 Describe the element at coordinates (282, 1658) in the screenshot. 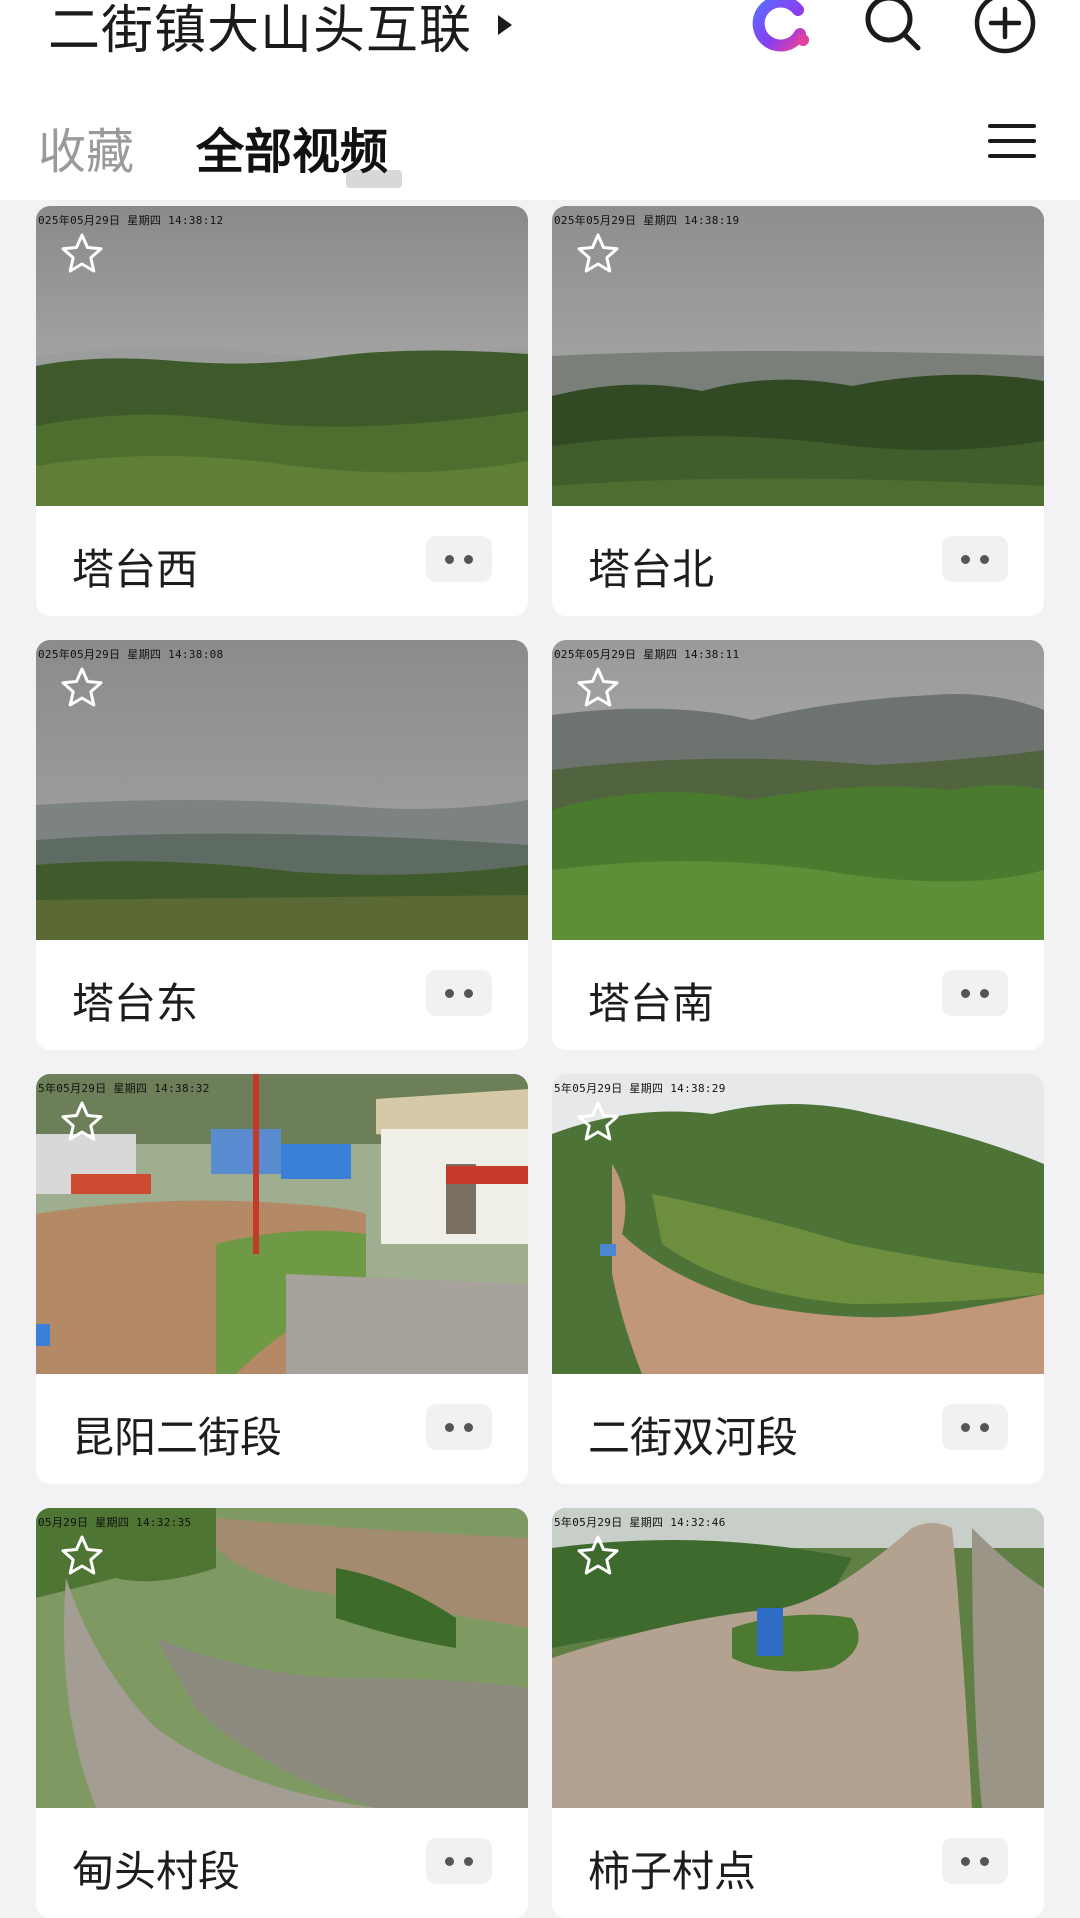

I see `camera-thumbnail: 05月29日 星期四 14:32:35` at that location.